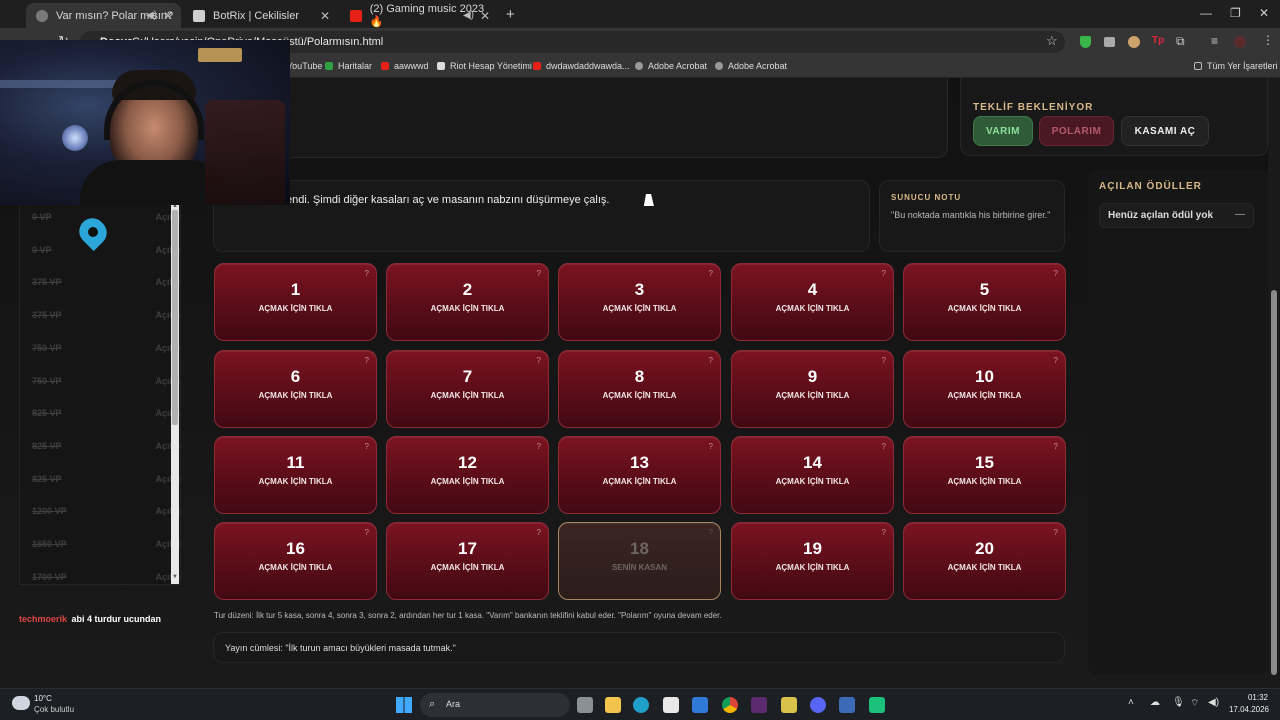 This screenshot has height=720, width=1280. What do you see at coordinates (759, 705) in the screenshot?
I see `vegas-icon` at bounding box center [759, 705].